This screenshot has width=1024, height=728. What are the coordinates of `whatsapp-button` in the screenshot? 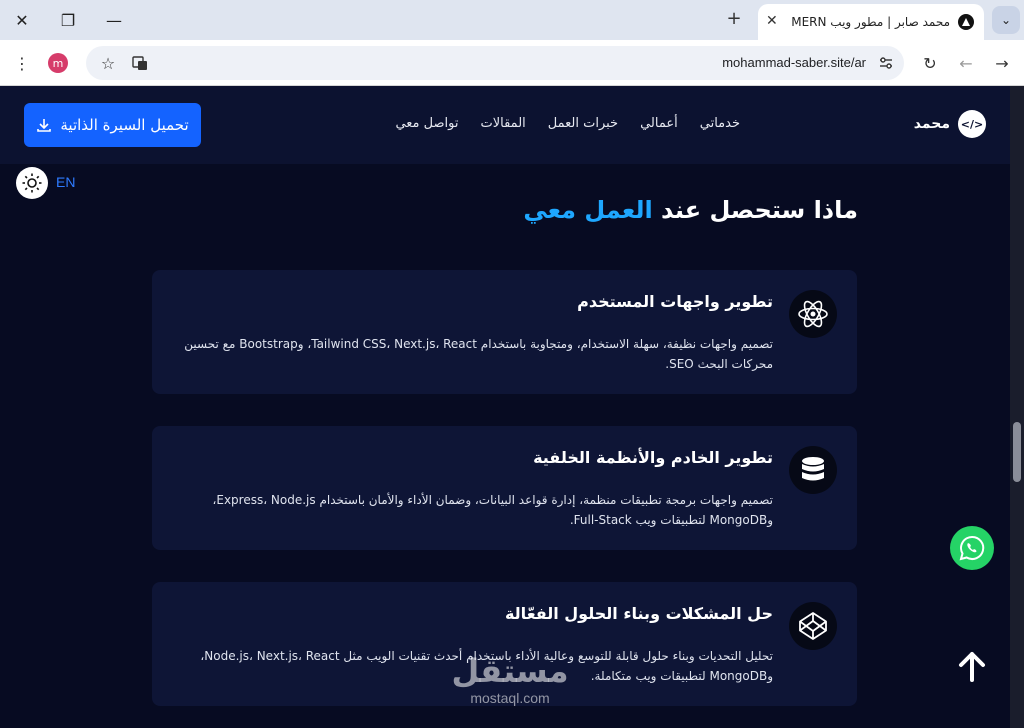 It's located at (972, 548).